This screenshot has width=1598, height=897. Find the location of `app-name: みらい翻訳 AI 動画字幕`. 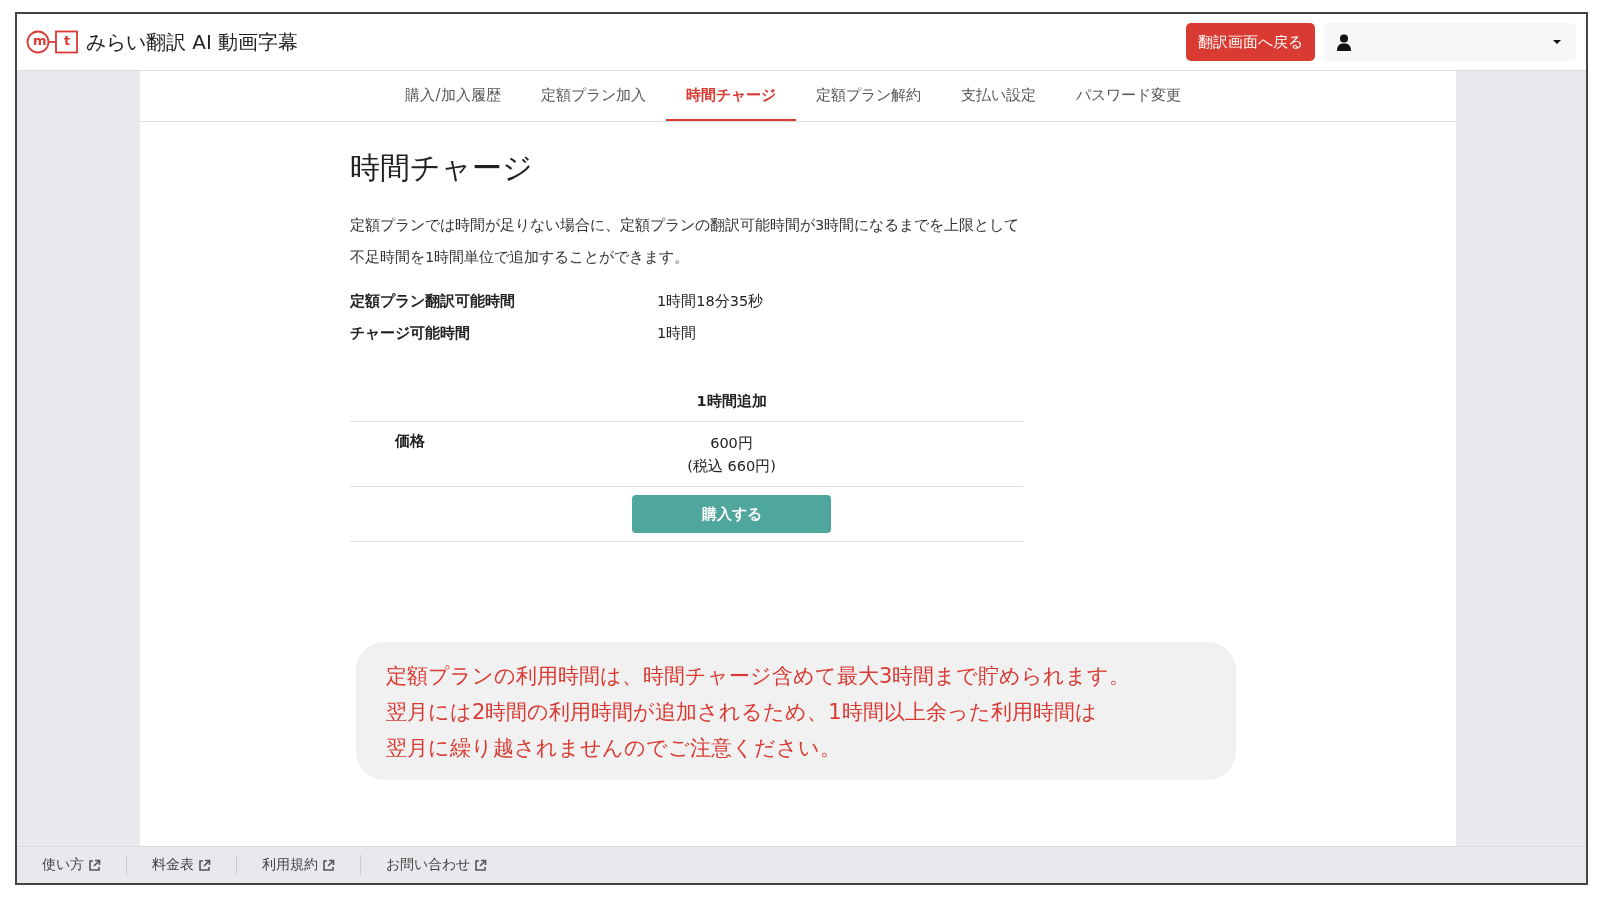

app-name: みらい翻訳 AI 動画字幕 is located at coordinates (192, 42).